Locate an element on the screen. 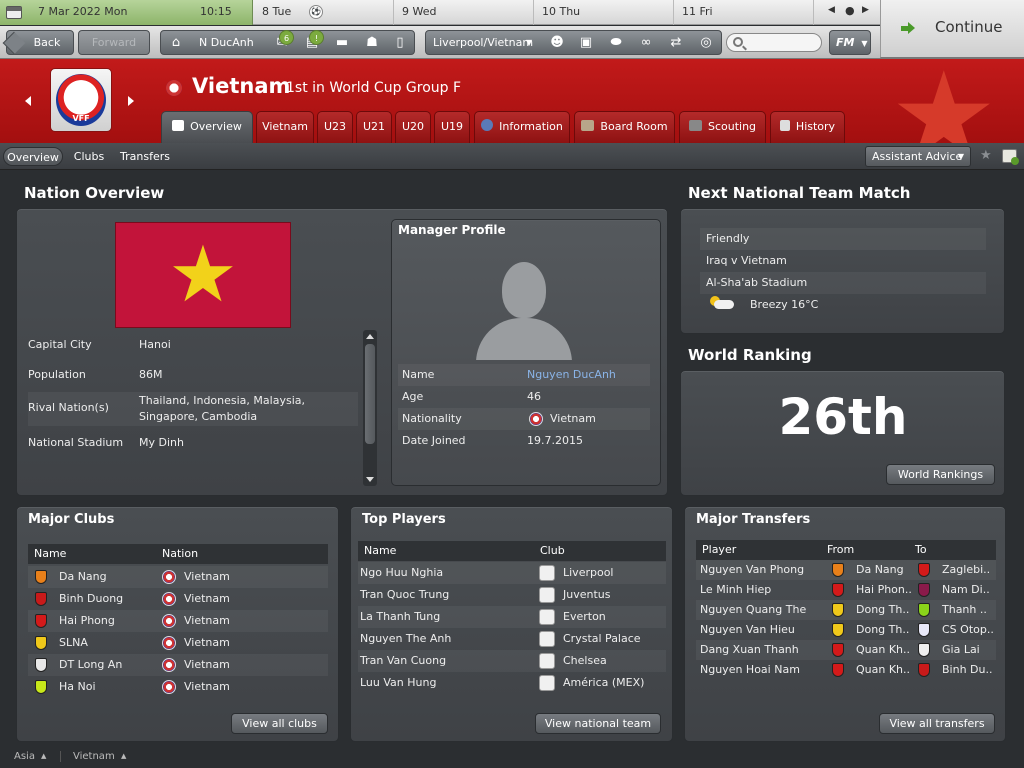 The image size is (1024, 768). breadcrumb-region: Asia is located at coordinates (24, 756).